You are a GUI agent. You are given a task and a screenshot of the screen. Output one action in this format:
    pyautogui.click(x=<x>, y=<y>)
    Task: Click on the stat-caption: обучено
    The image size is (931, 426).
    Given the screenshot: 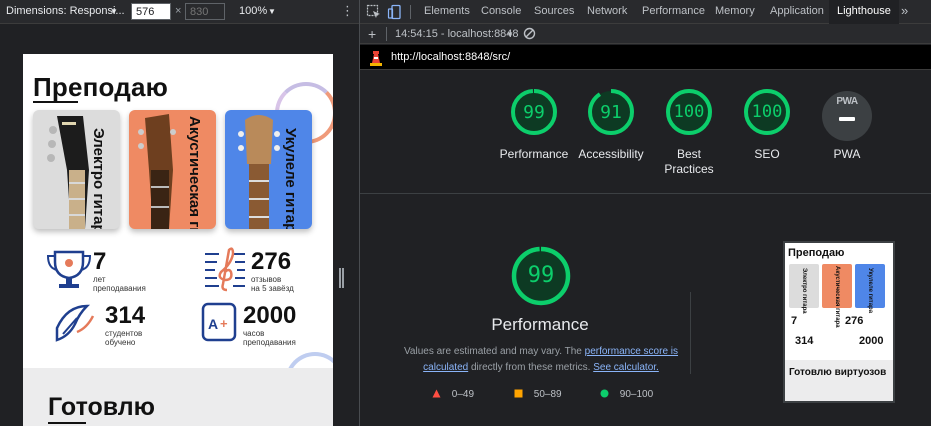 What is the action you would take?
    pyautogui.click(x=120, y=342)
    